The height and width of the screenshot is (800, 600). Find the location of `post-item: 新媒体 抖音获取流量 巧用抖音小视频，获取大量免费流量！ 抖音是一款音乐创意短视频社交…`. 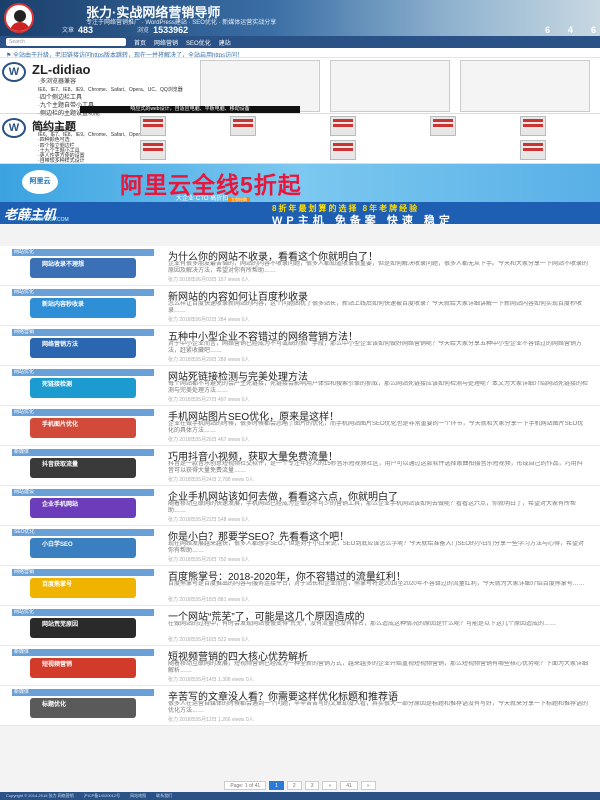

post-item: 新媒体 抖音获取流量 巧用抖音小视频，获取大量免费流量！ 抖音是一款音乐创意短视频社交… is located at coordinates (300, 466).